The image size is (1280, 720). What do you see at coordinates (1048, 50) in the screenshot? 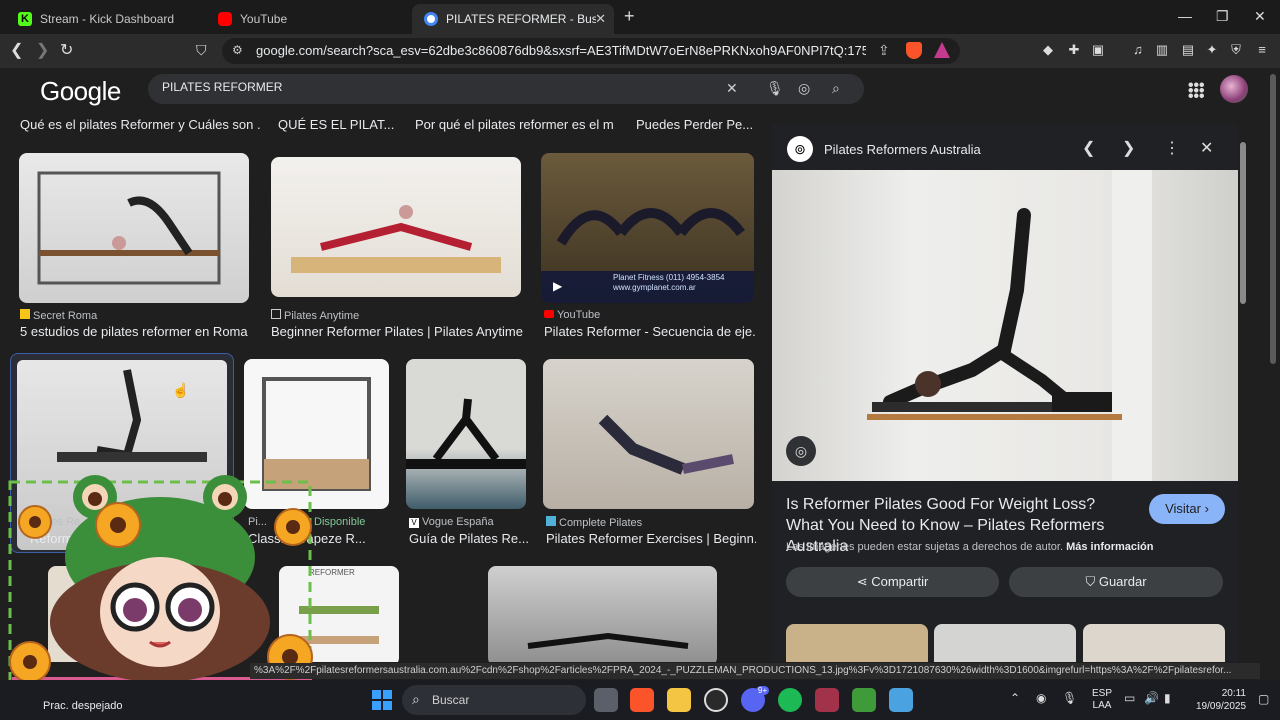
I see `wallet-diamond-icon: ◆` at bounding box center [1048, 50].